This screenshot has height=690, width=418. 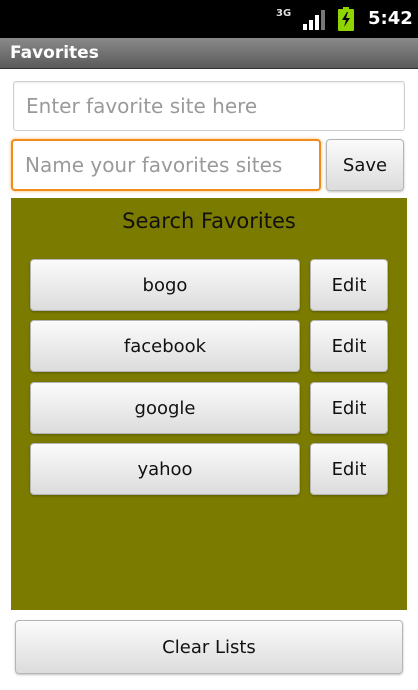 I want to click on favorites-panel-title: Search Favorites, so click(x=209, y=221).